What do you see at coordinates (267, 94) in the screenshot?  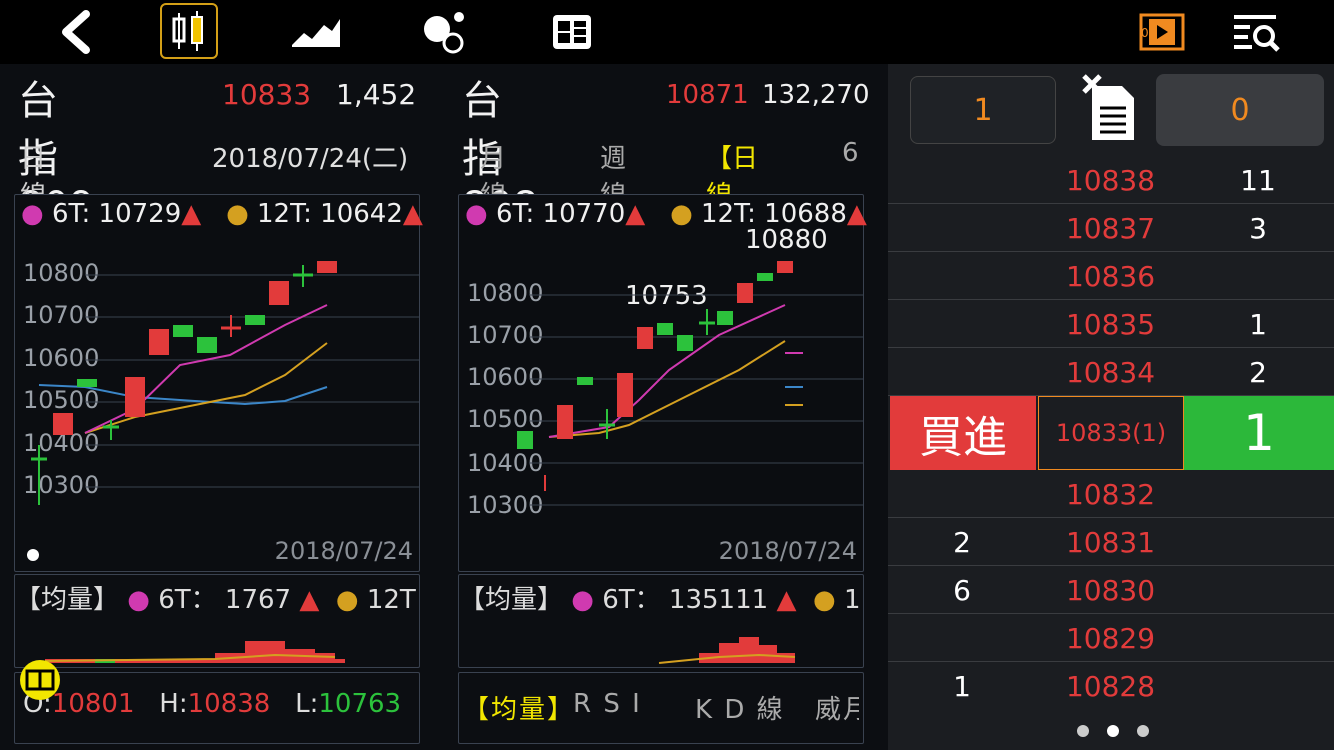 I see `last-price: 10833` at bounding box center [267, 94].